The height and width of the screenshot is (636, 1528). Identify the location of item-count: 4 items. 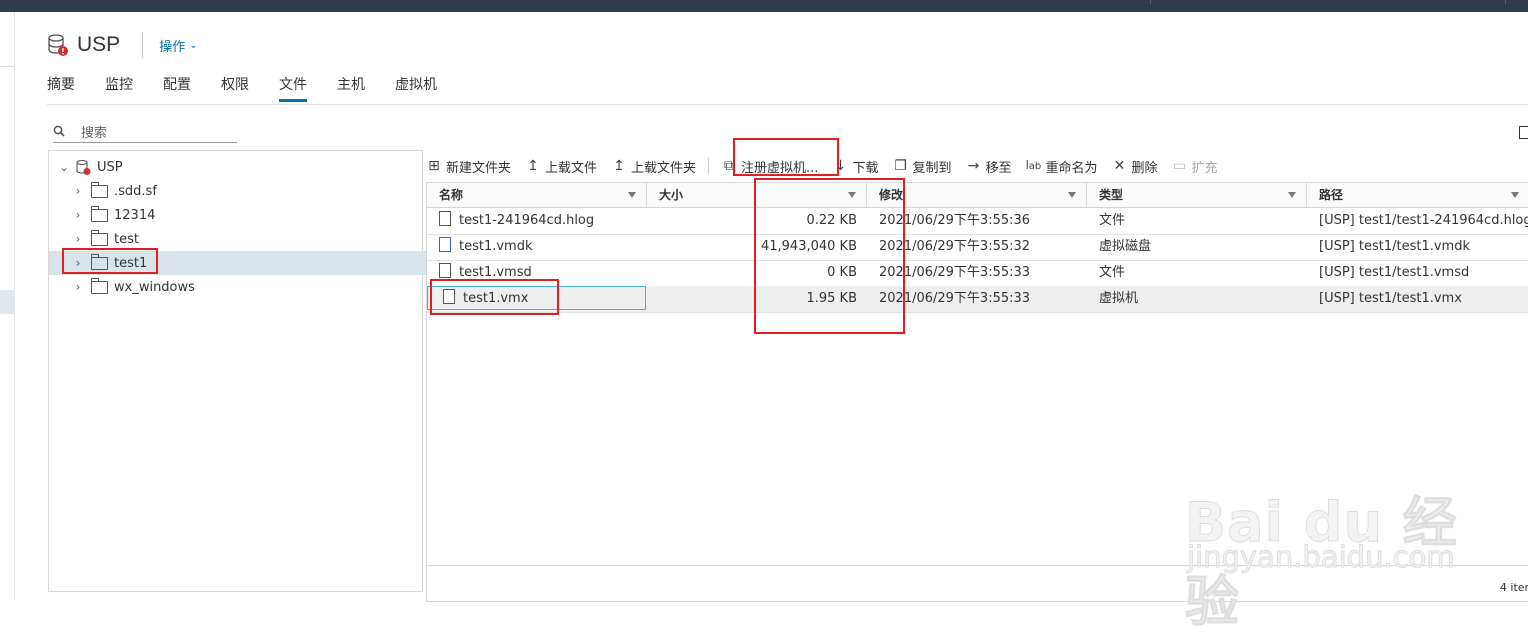
(1513, 587).